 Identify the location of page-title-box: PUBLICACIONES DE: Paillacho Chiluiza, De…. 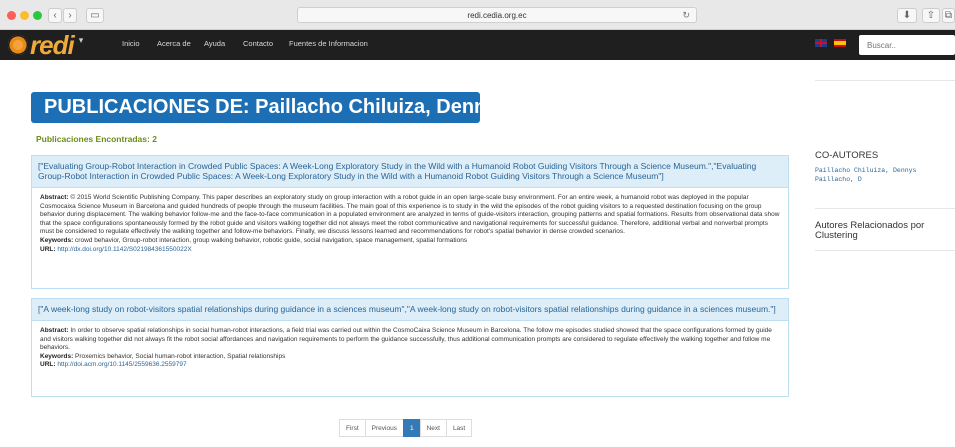
(270, 107).